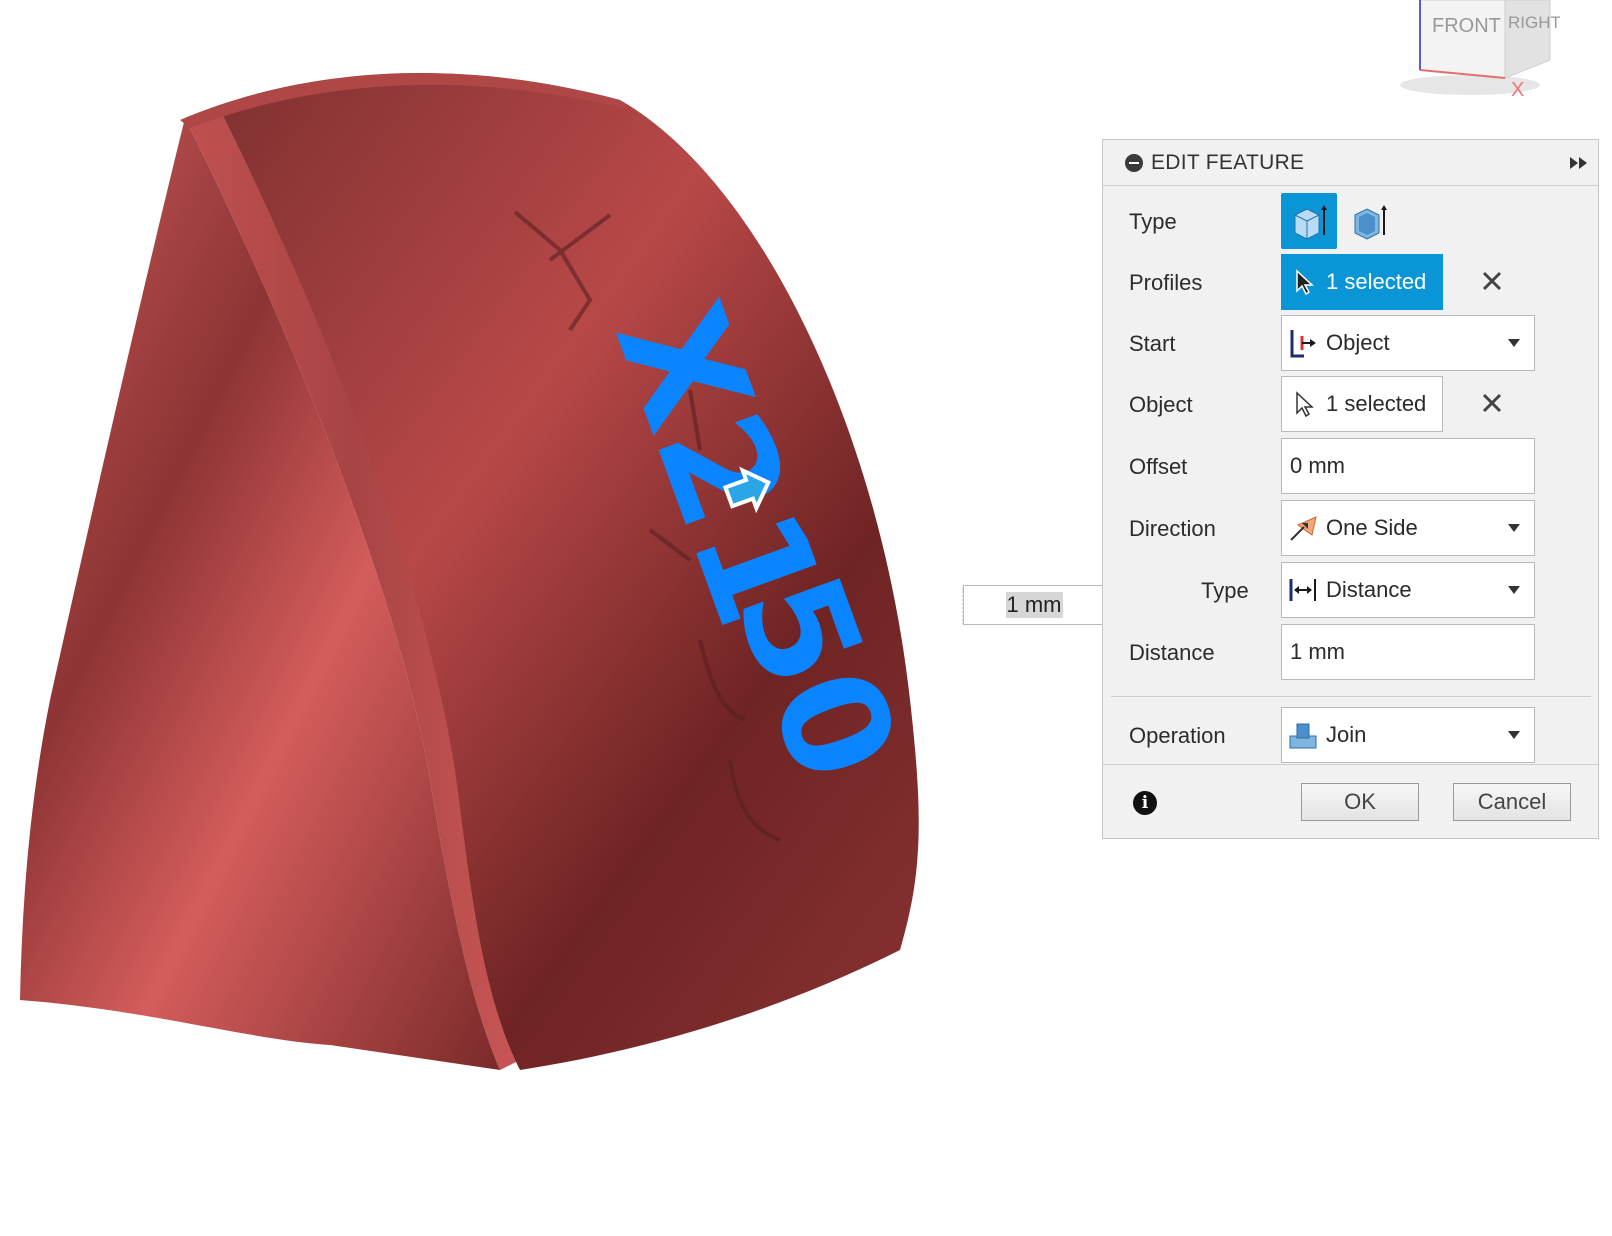 Image resolution: width=1612 pixels, height=1236 pixels. Describe the element at coordinates (1514, 343) in the screenshot. I see `start-chevron-down-icon` at that location.